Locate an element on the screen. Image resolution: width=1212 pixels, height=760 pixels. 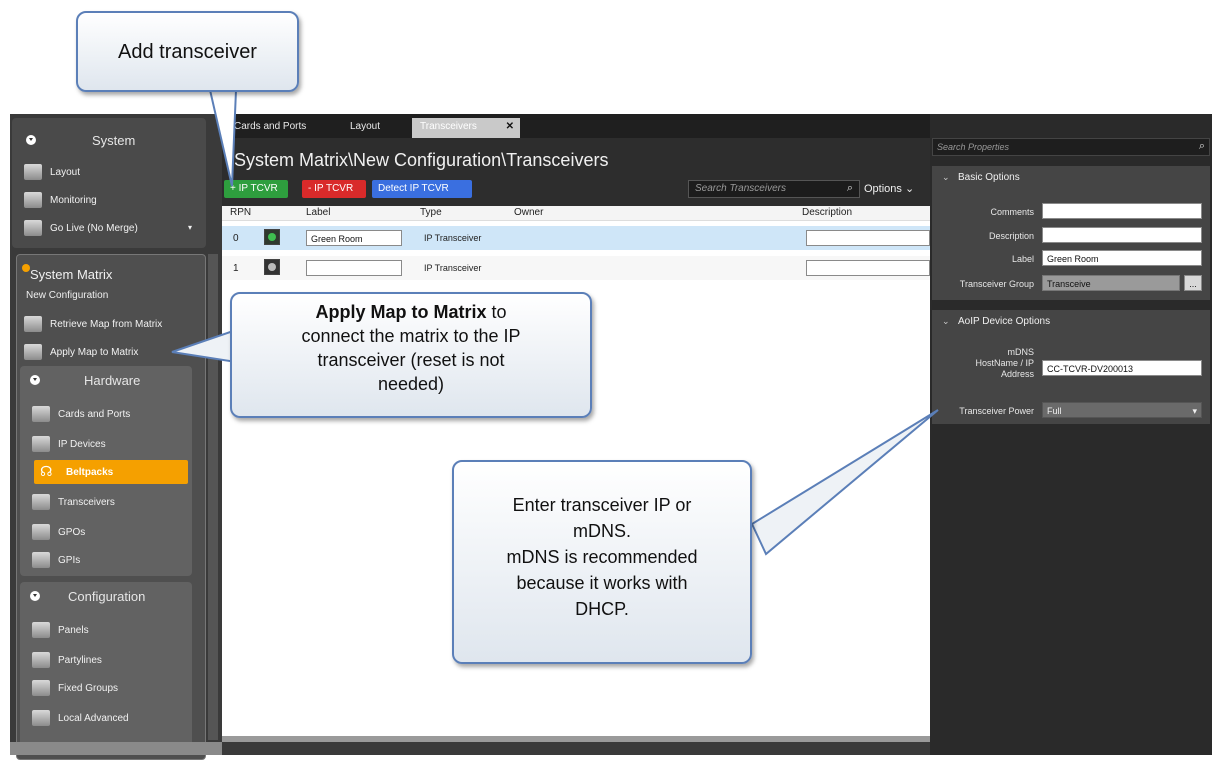
callout-text: needed) is located at coordinates (411, 384).